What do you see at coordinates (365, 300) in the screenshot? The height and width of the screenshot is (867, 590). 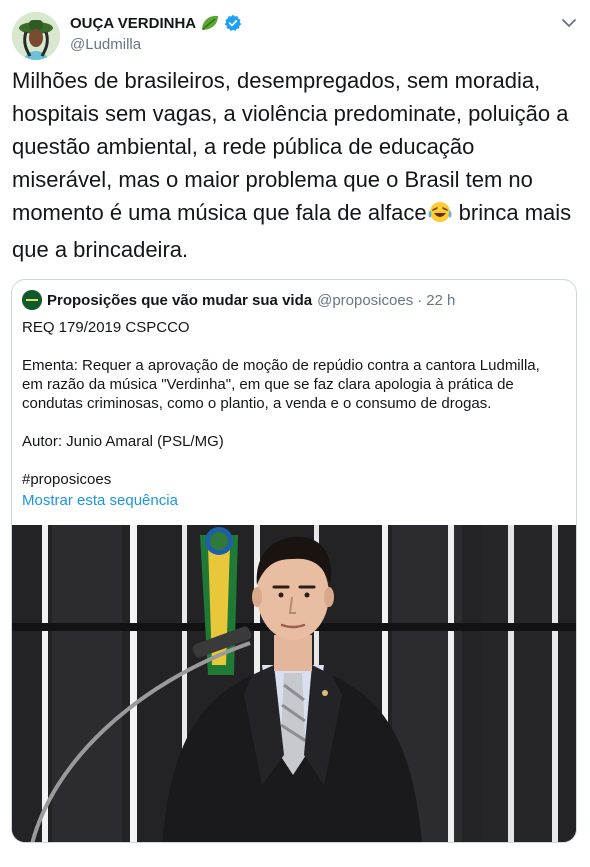 I see `quoted-handle: @proposicoes` at bounding box center [365, 300].